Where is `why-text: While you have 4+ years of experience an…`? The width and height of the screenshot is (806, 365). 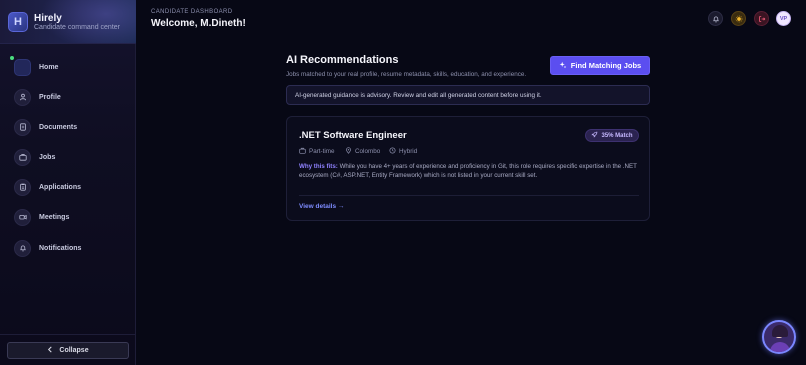 why-text: While you have 4+ years of experience an… is located at coordinates (468, 171).